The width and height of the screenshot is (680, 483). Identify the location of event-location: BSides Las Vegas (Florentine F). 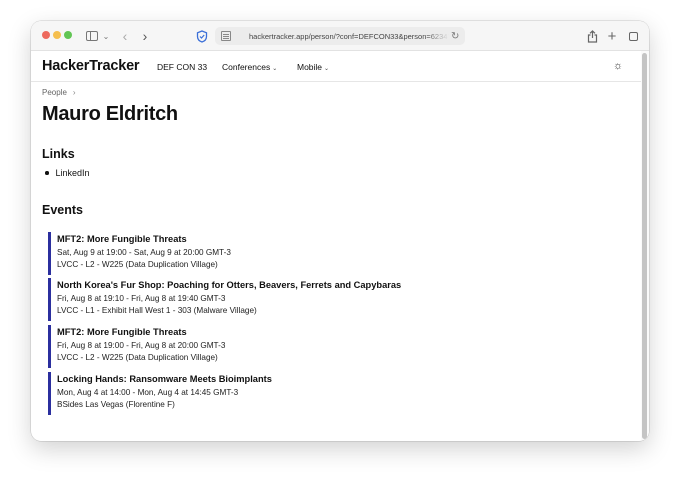
(116, 404).